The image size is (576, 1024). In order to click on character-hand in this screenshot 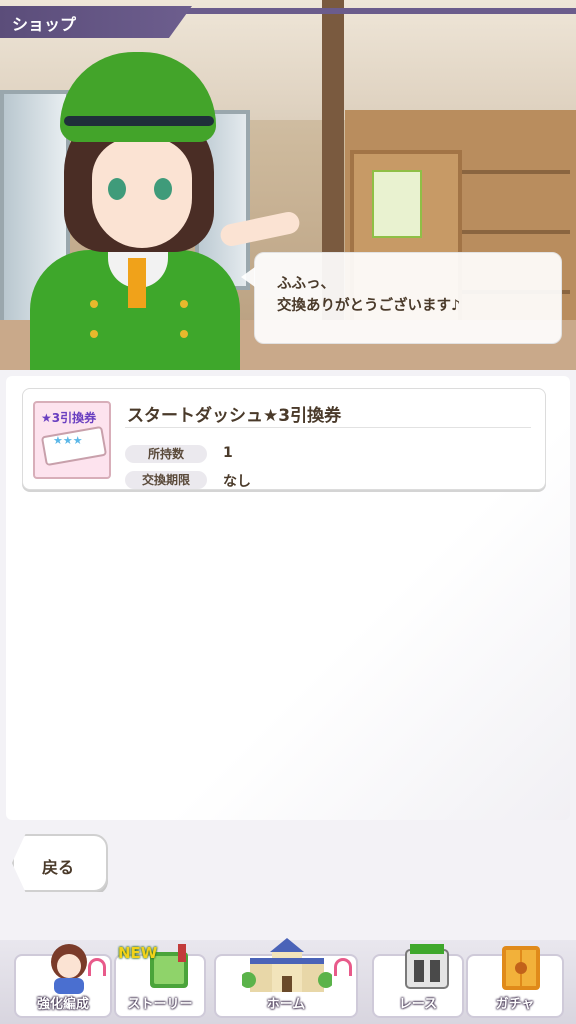, I will do `click(260, 229)`.